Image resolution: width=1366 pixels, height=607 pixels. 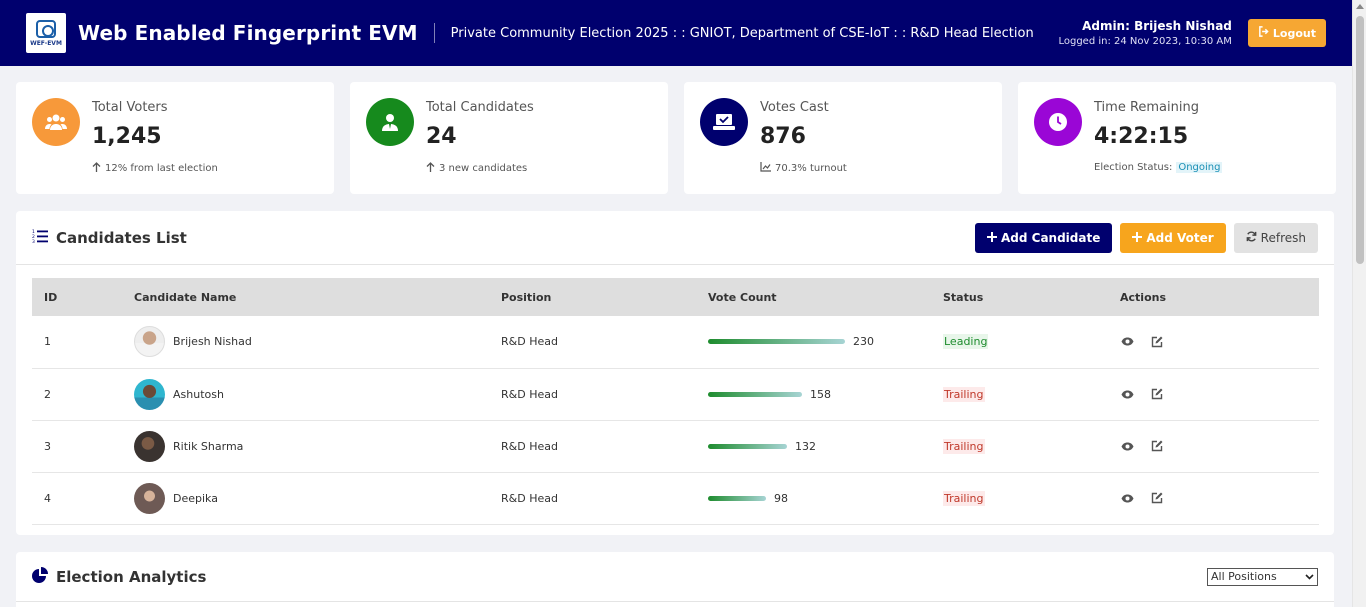 What do you see at coordinates (843, 138) in the screenshot?
I see `stat-card-votes-cast: Votes Cast 876 70.3% turnout` at bounding box center [843, 138].